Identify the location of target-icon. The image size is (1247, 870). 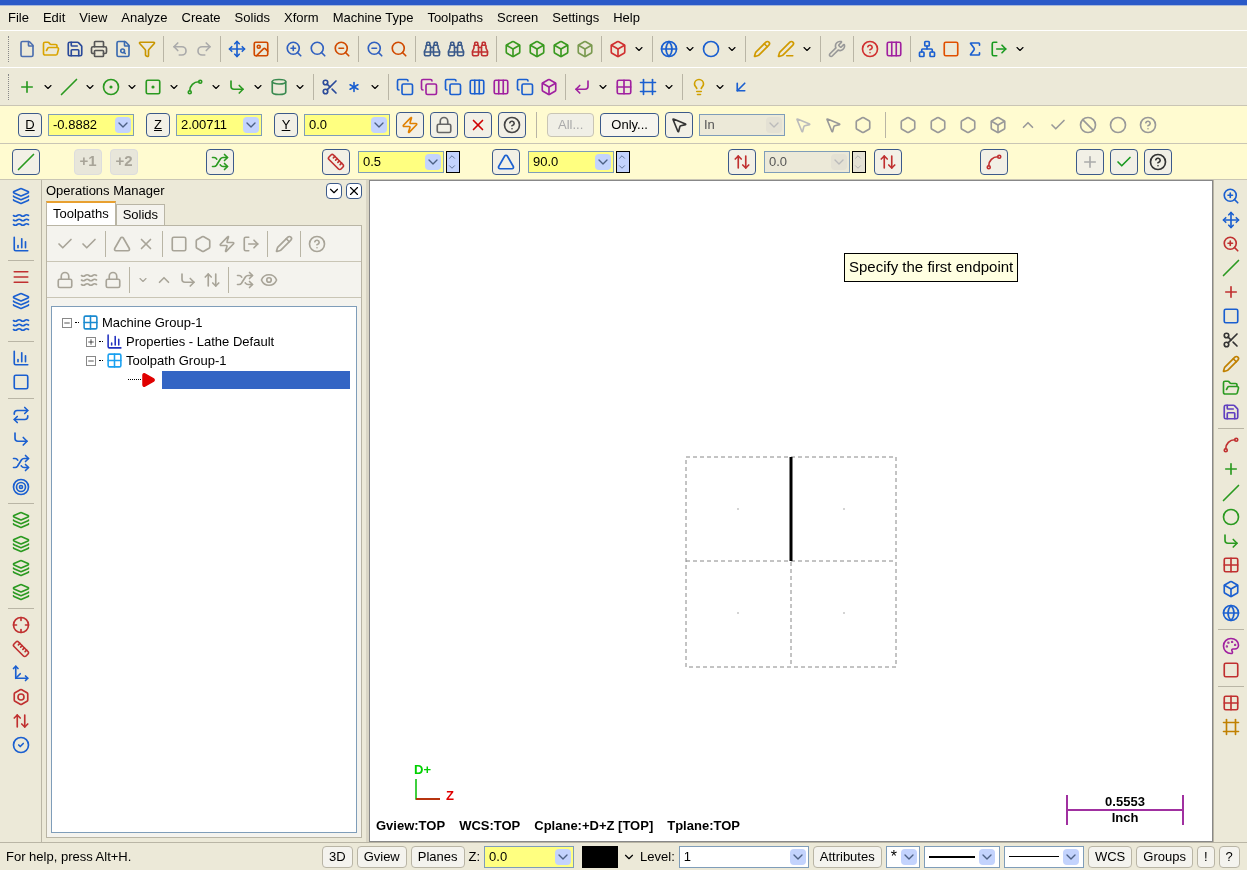
(20, 487).